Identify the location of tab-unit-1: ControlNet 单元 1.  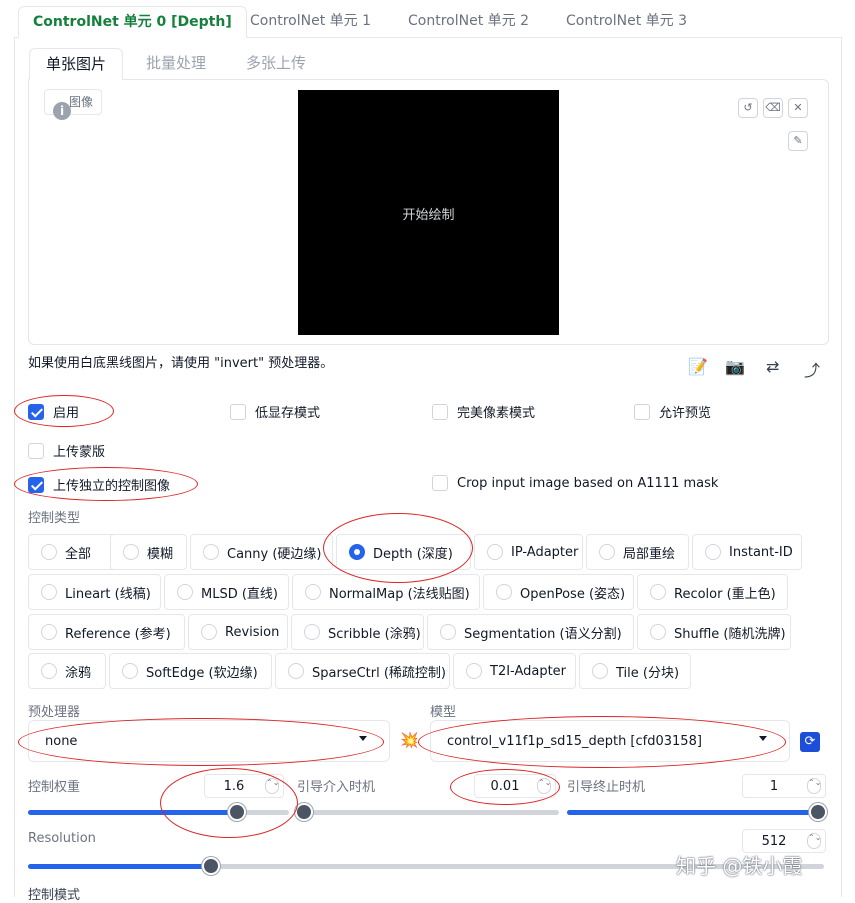
(310, 22).